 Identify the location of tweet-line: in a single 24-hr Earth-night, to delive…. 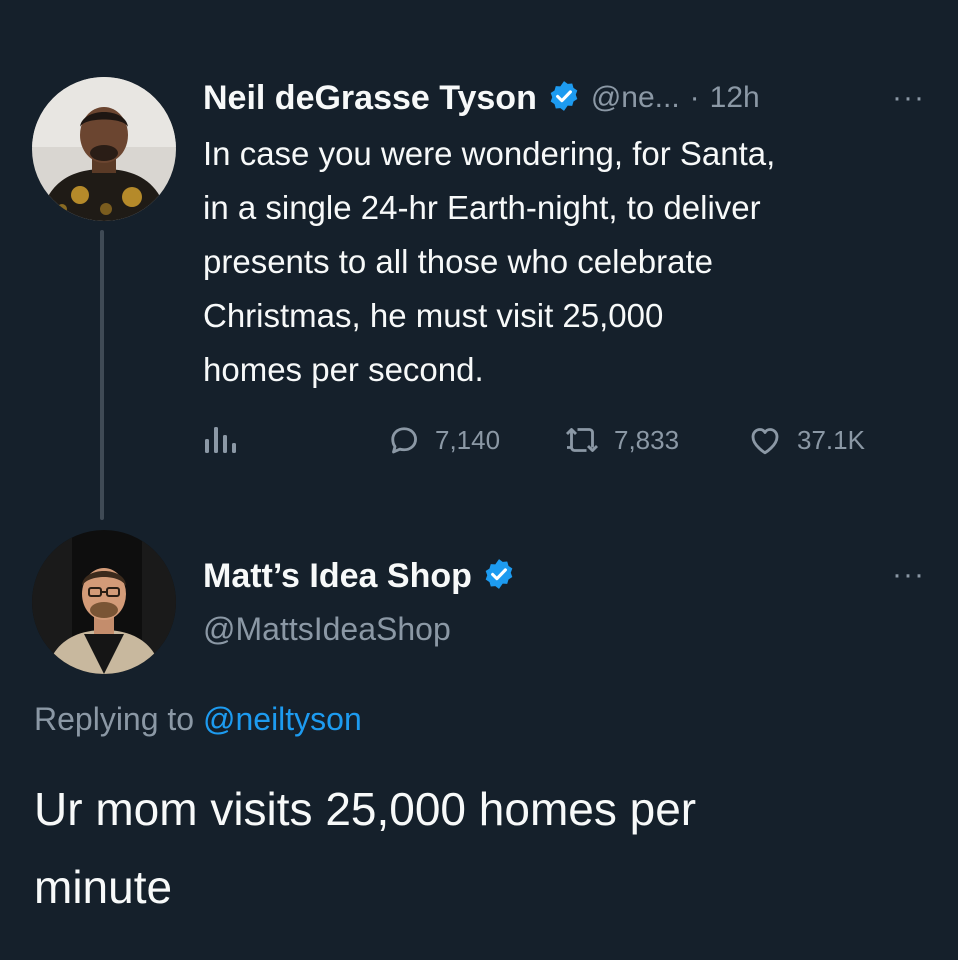
(482, 207).